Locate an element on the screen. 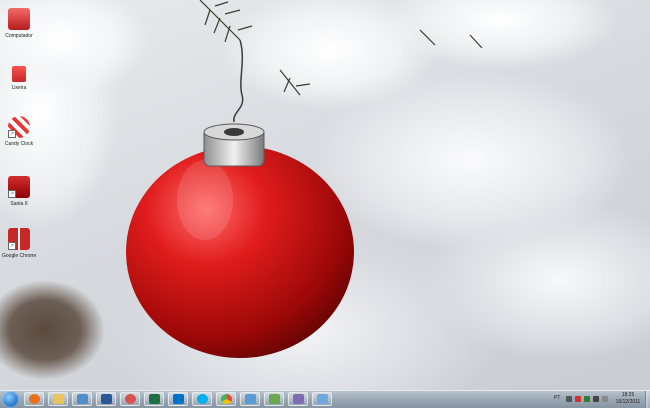  ornament-highlight is located at coordinates (205, 200).